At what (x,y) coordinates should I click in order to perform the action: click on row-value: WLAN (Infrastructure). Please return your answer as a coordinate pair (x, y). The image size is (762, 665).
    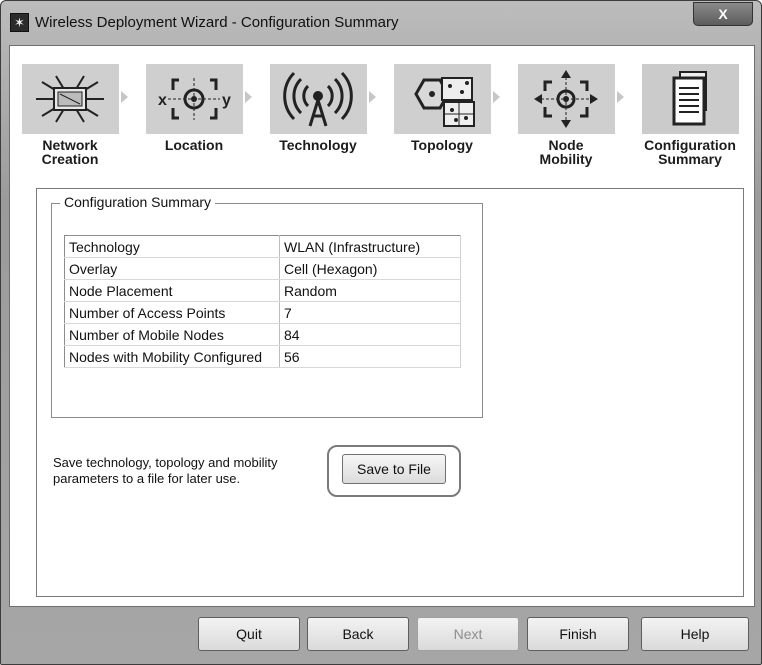
    Looking at the image, I should click on (370, 246).